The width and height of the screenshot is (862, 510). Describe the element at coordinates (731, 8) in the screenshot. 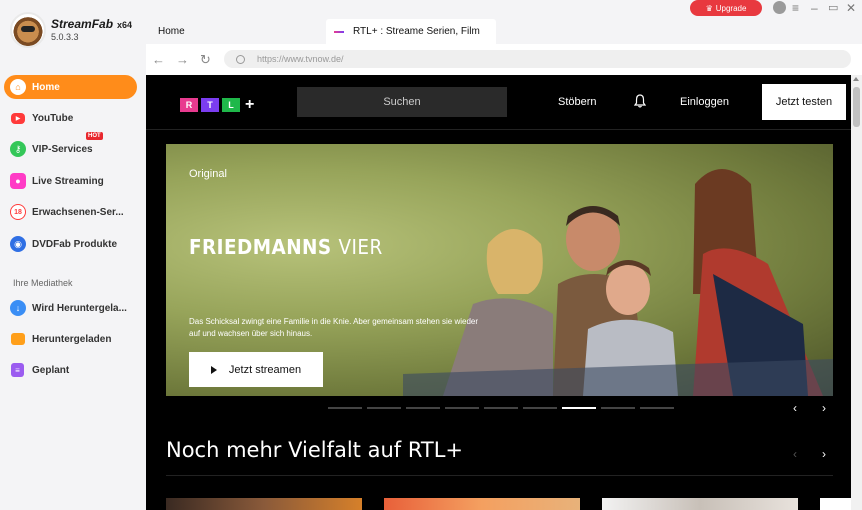

I see `upgrade-label: Upgrade` at that location.